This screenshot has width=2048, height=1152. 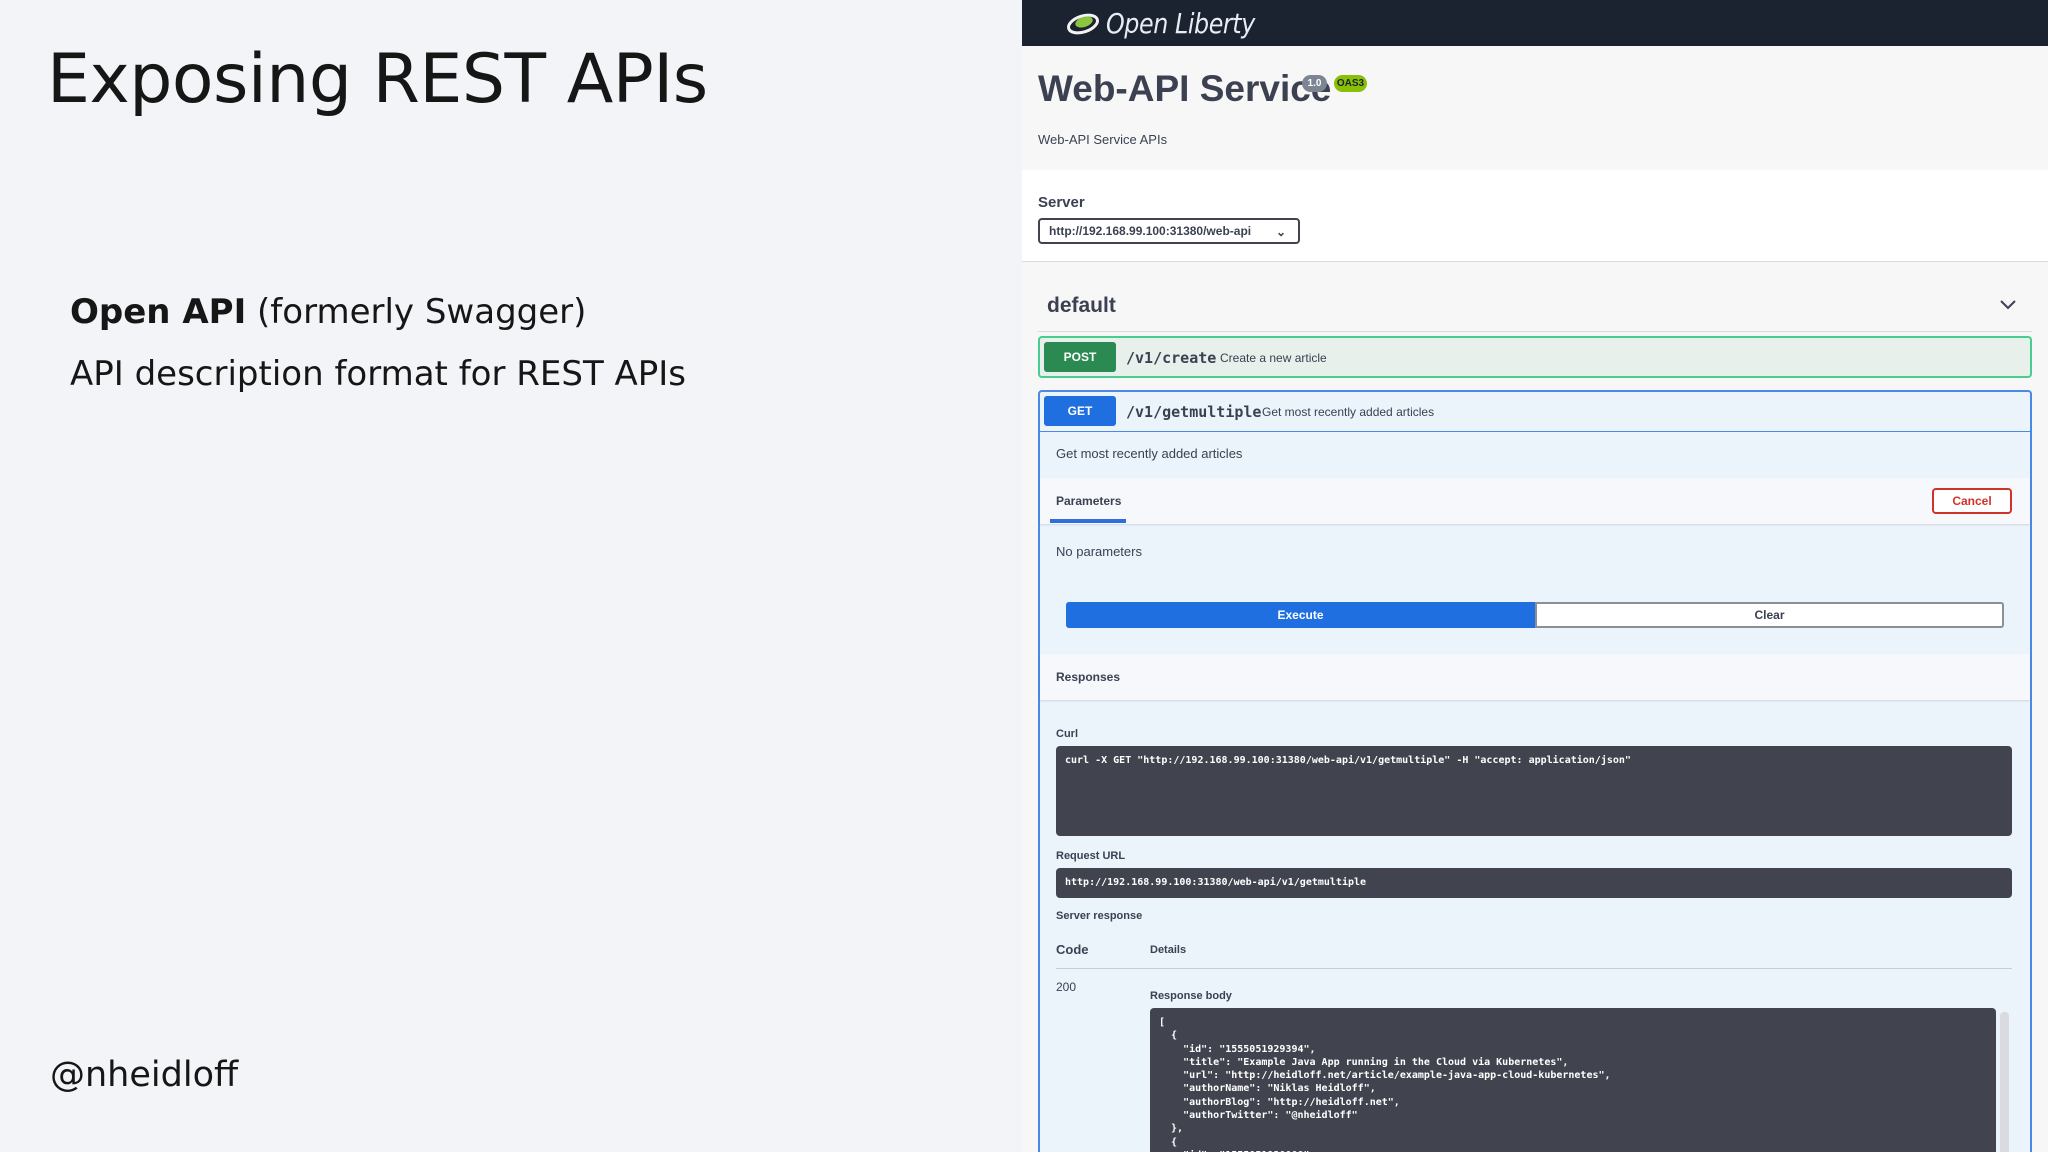 I want to click on clear-button: Clear, so click(x=1769, y=615).